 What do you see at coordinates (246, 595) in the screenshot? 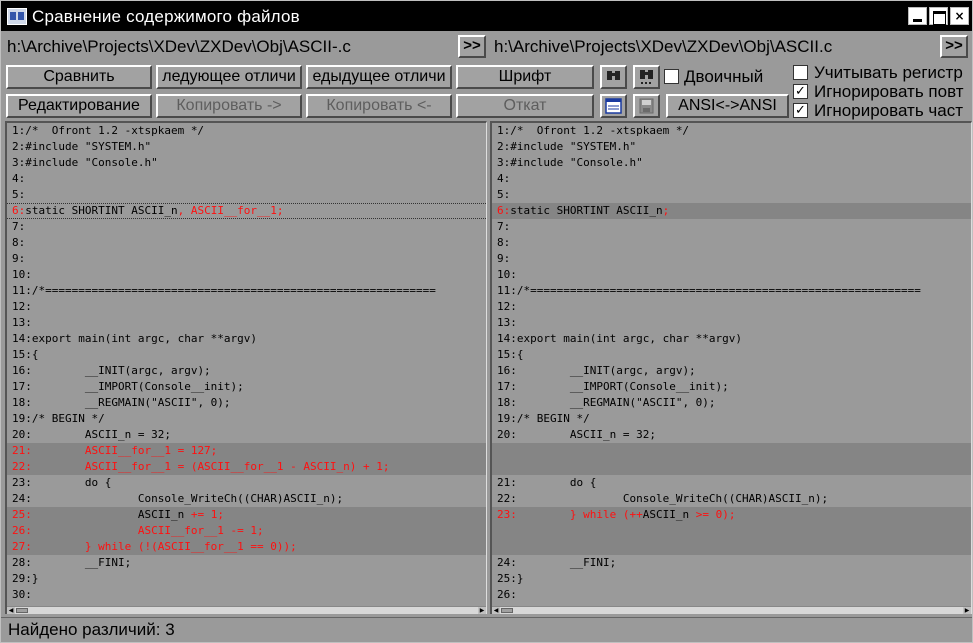
I see `code-line: 30:` at bounding box center [246, 595].